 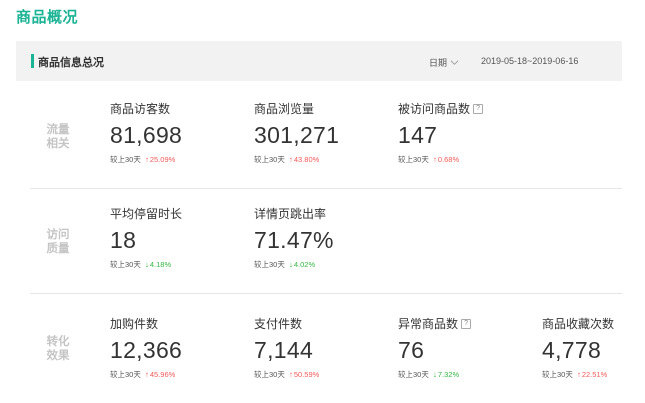 I want to click on section-label-line2: 效果, so click(x=58, y=356).